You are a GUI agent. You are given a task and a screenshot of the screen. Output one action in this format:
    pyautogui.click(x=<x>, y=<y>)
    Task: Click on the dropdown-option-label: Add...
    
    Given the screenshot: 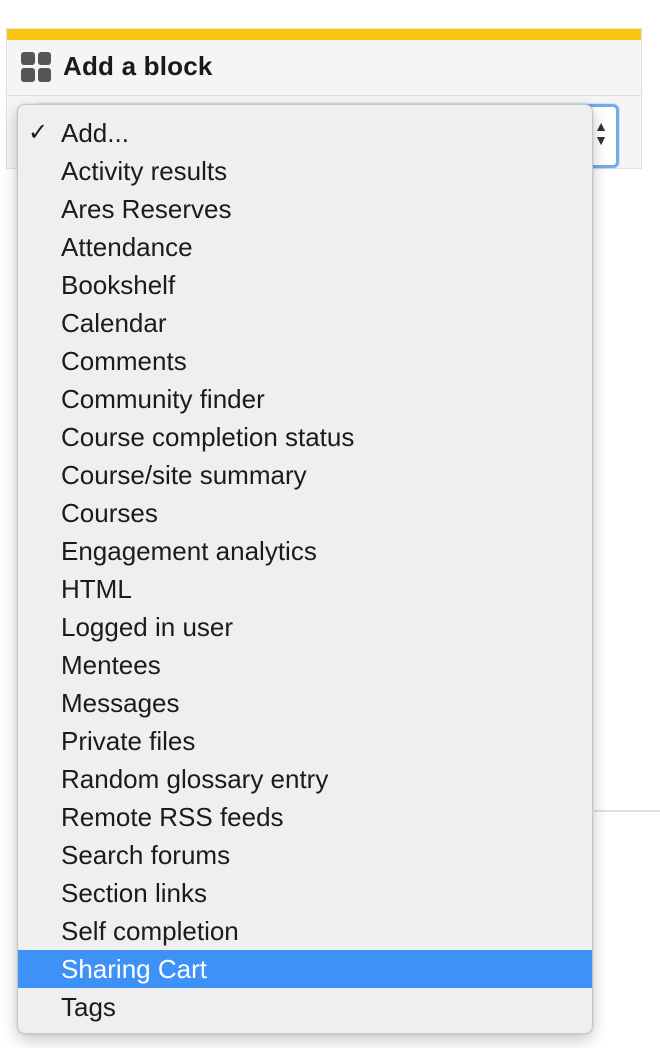 What is the action you would take?
    pyautogui.click(x=95, y=133)
    